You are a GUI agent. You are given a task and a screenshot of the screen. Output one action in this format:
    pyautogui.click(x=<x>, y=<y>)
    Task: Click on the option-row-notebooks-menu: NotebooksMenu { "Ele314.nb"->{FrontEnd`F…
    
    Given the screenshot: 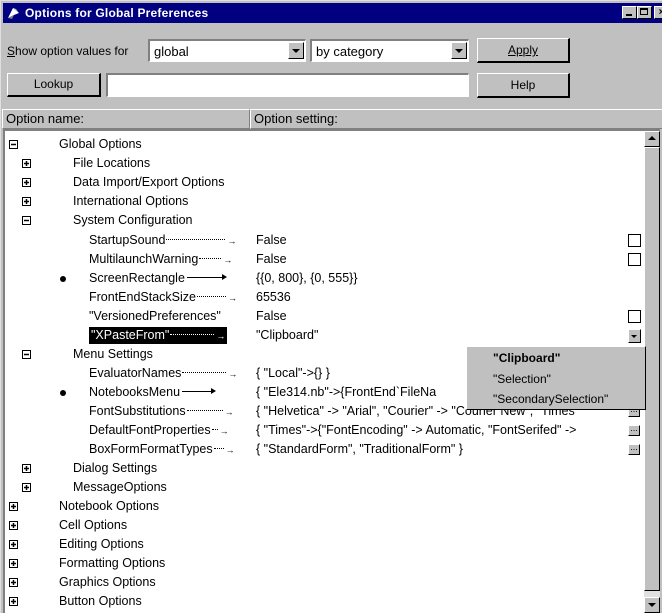 What is the action you would take?
    pyautogui.click(x=235, y=392)
    